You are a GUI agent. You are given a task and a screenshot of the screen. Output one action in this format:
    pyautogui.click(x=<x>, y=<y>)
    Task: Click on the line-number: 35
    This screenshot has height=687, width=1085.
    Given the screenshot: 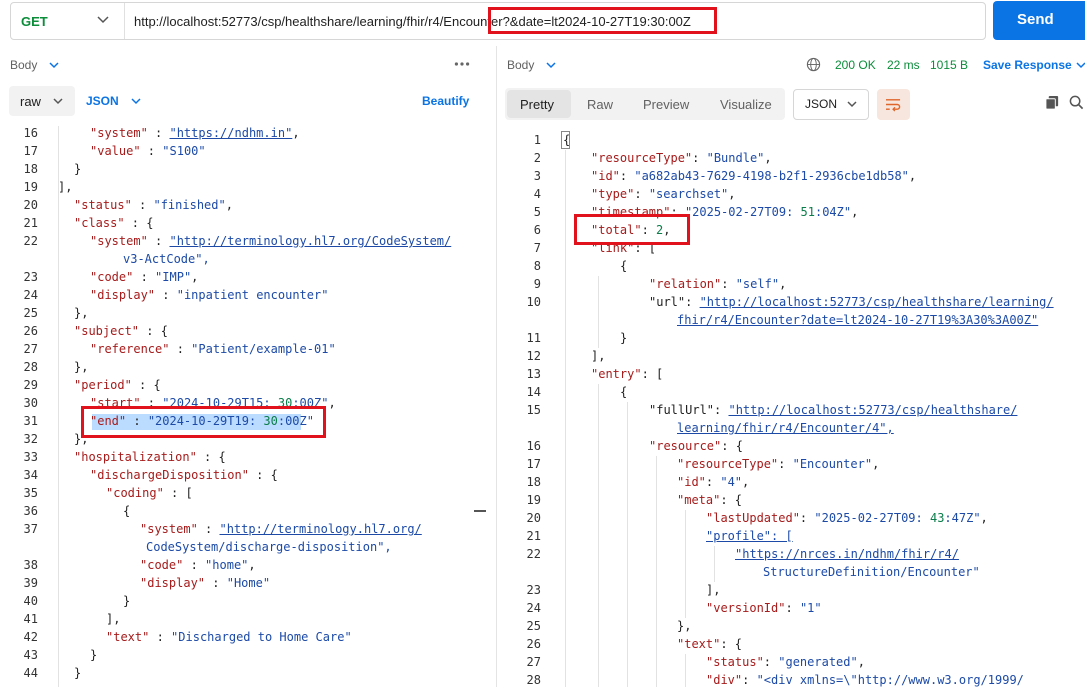 What is the action you would take?
    pyautogui.click(x=30, y=493)
    